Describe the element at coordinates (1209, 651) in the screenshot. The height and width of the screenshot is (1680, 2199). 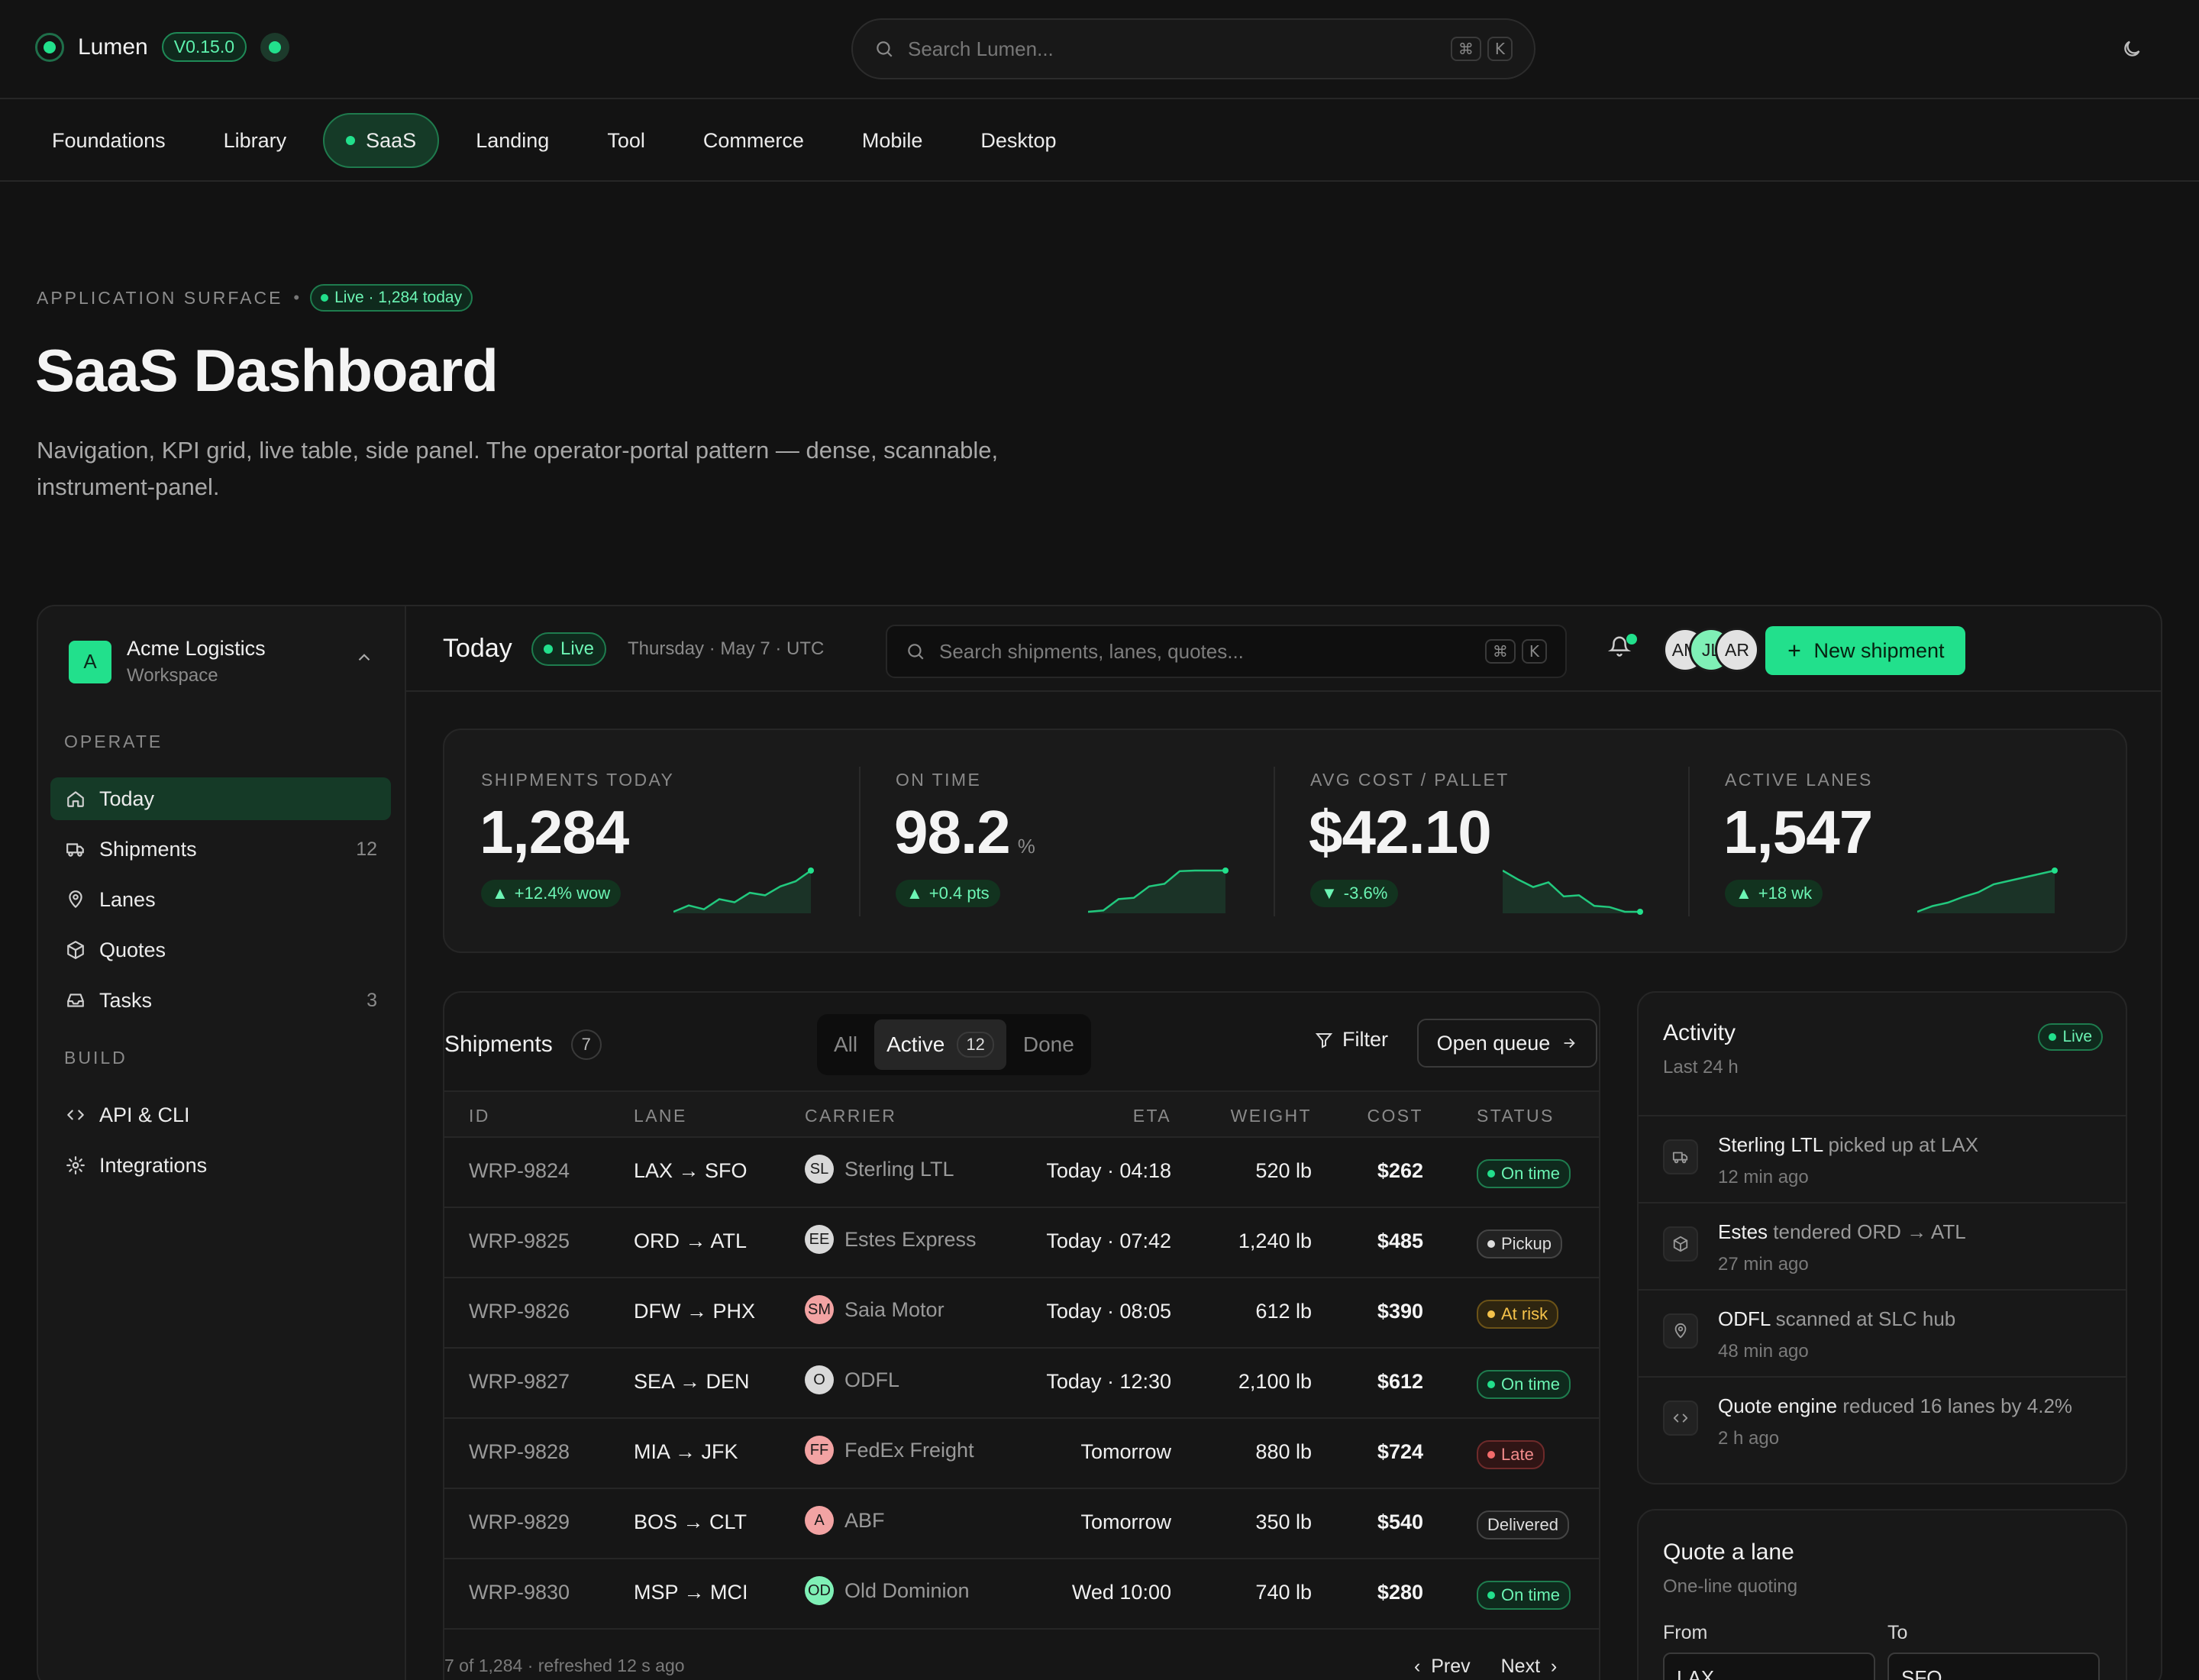
I see `app-search-input` at that location.